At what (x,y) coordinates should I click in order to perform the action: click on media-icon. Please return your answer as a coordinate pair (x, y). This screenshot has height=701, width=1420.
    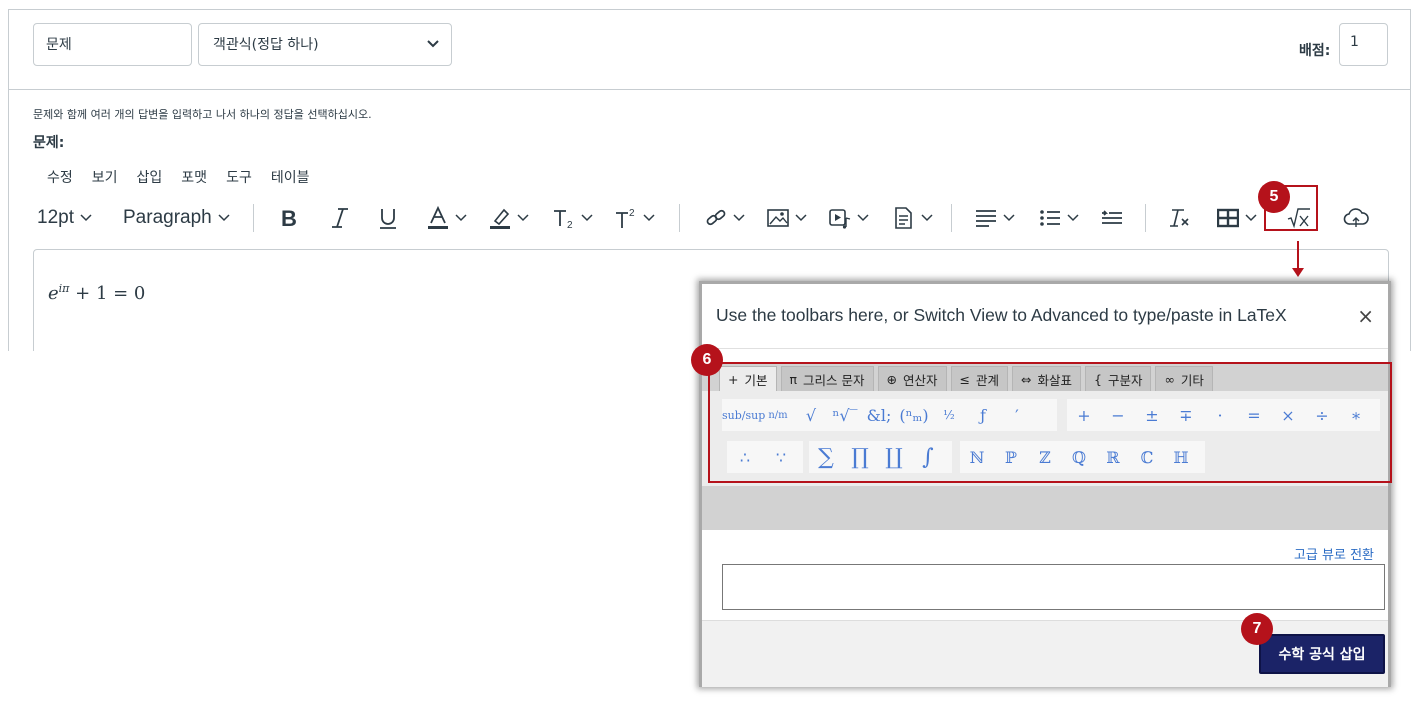
    Looking at the image, I should click on (840, 219).